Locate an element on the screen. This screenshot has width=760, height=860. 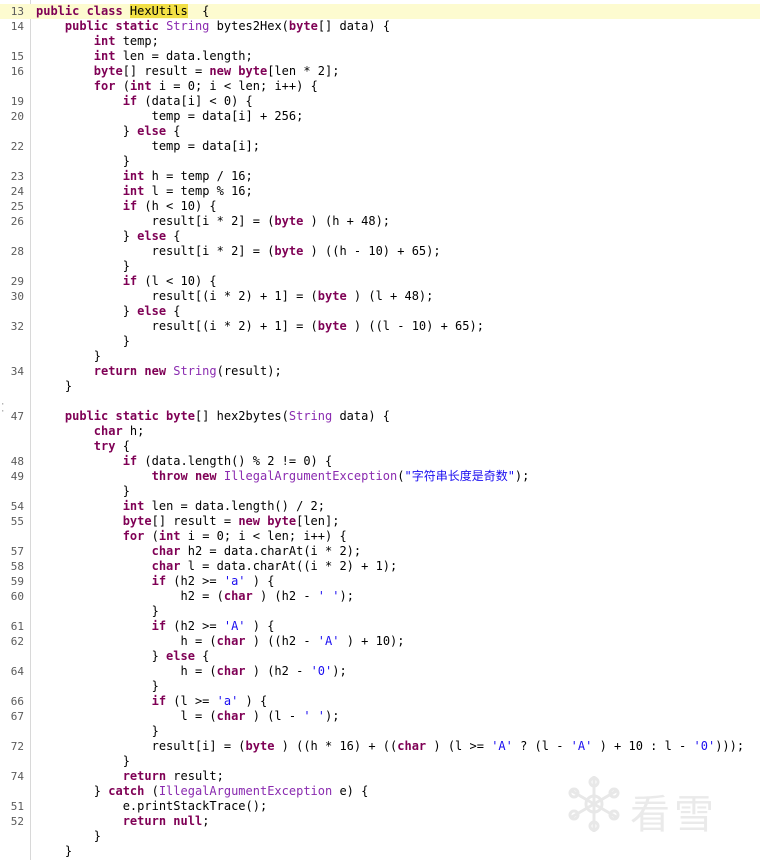
code-line: 19 if (data[i] < 0) { is located at coordinates (380, 101).